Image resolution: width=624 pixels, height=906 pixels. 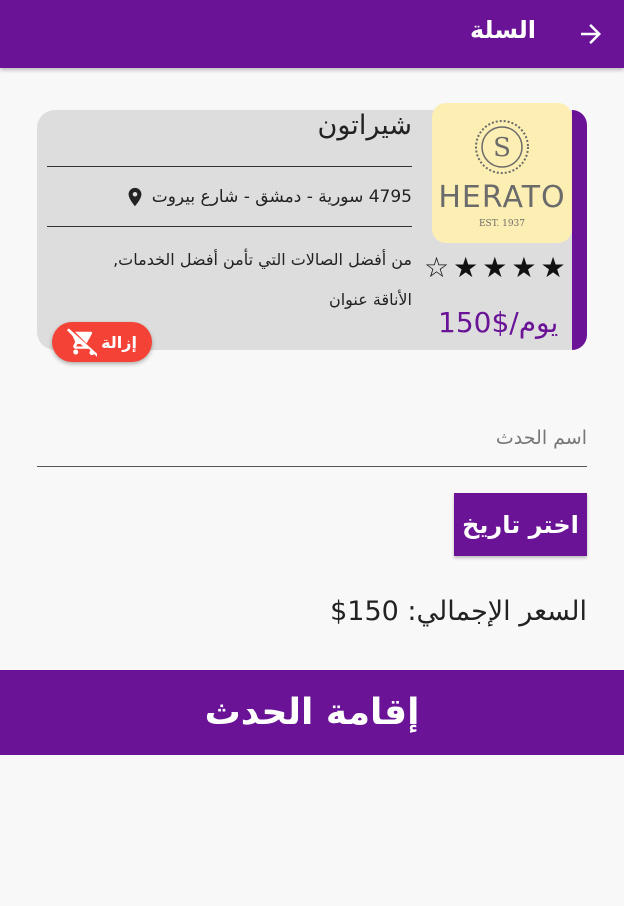 I want to click on location-pin-icon, so click(x=135, y=197).